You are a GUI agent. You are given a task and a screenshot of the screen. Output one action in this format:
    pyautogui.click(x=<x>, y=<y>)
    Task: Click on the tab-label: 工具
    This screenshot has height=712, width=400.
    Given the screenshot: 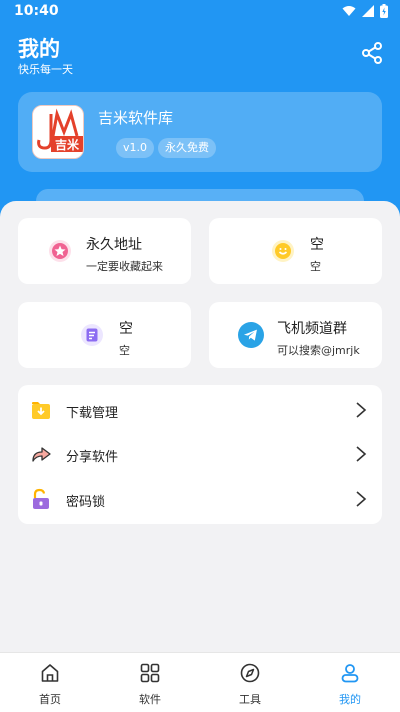 What is the action you would take?
    pyautogui.click(x=250, y=699)
    